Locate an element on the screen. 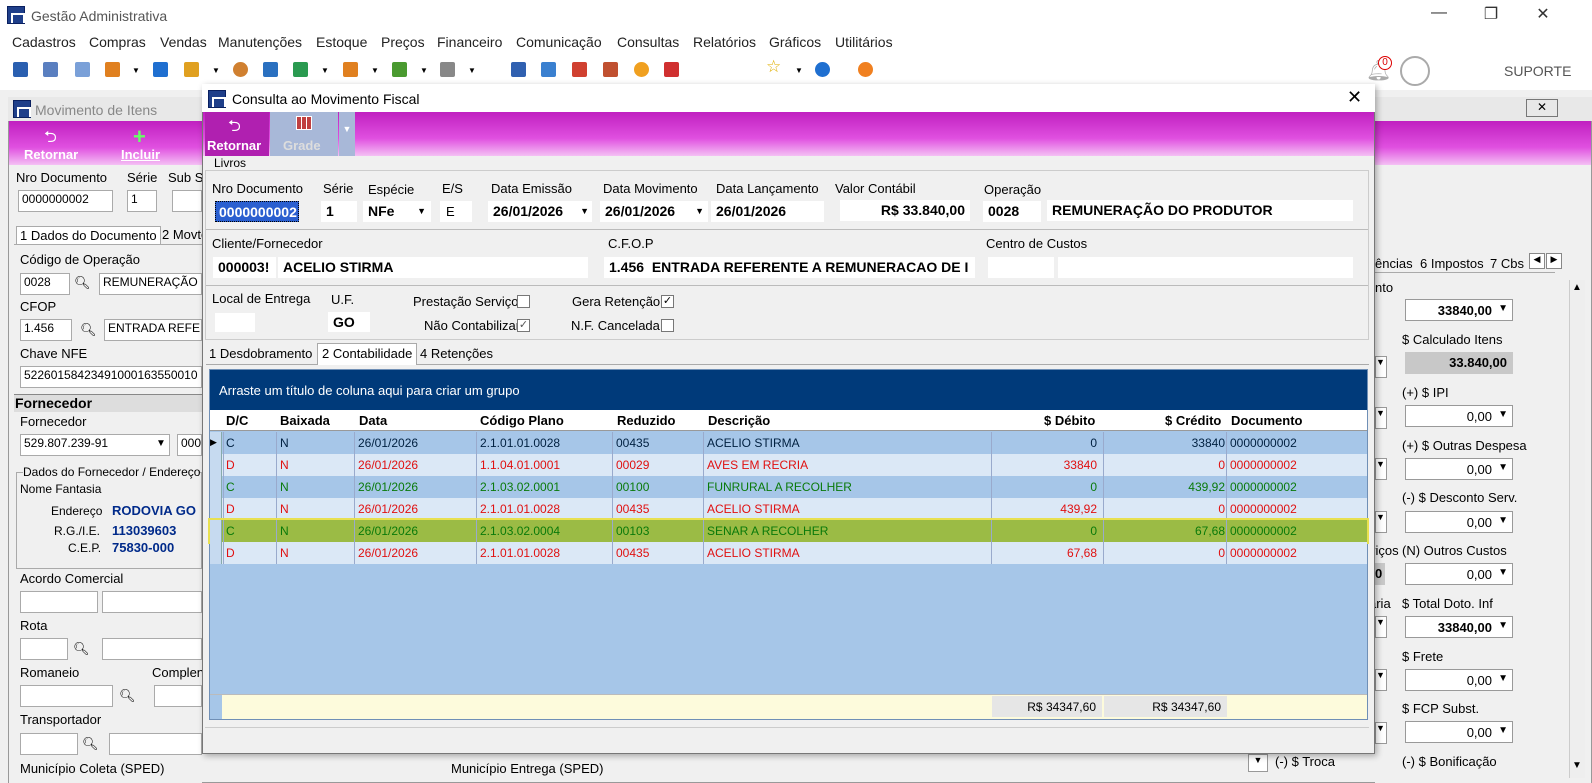 This screenshot has width=1592, height=783. calc-icon is located at coordinates (548, 69).